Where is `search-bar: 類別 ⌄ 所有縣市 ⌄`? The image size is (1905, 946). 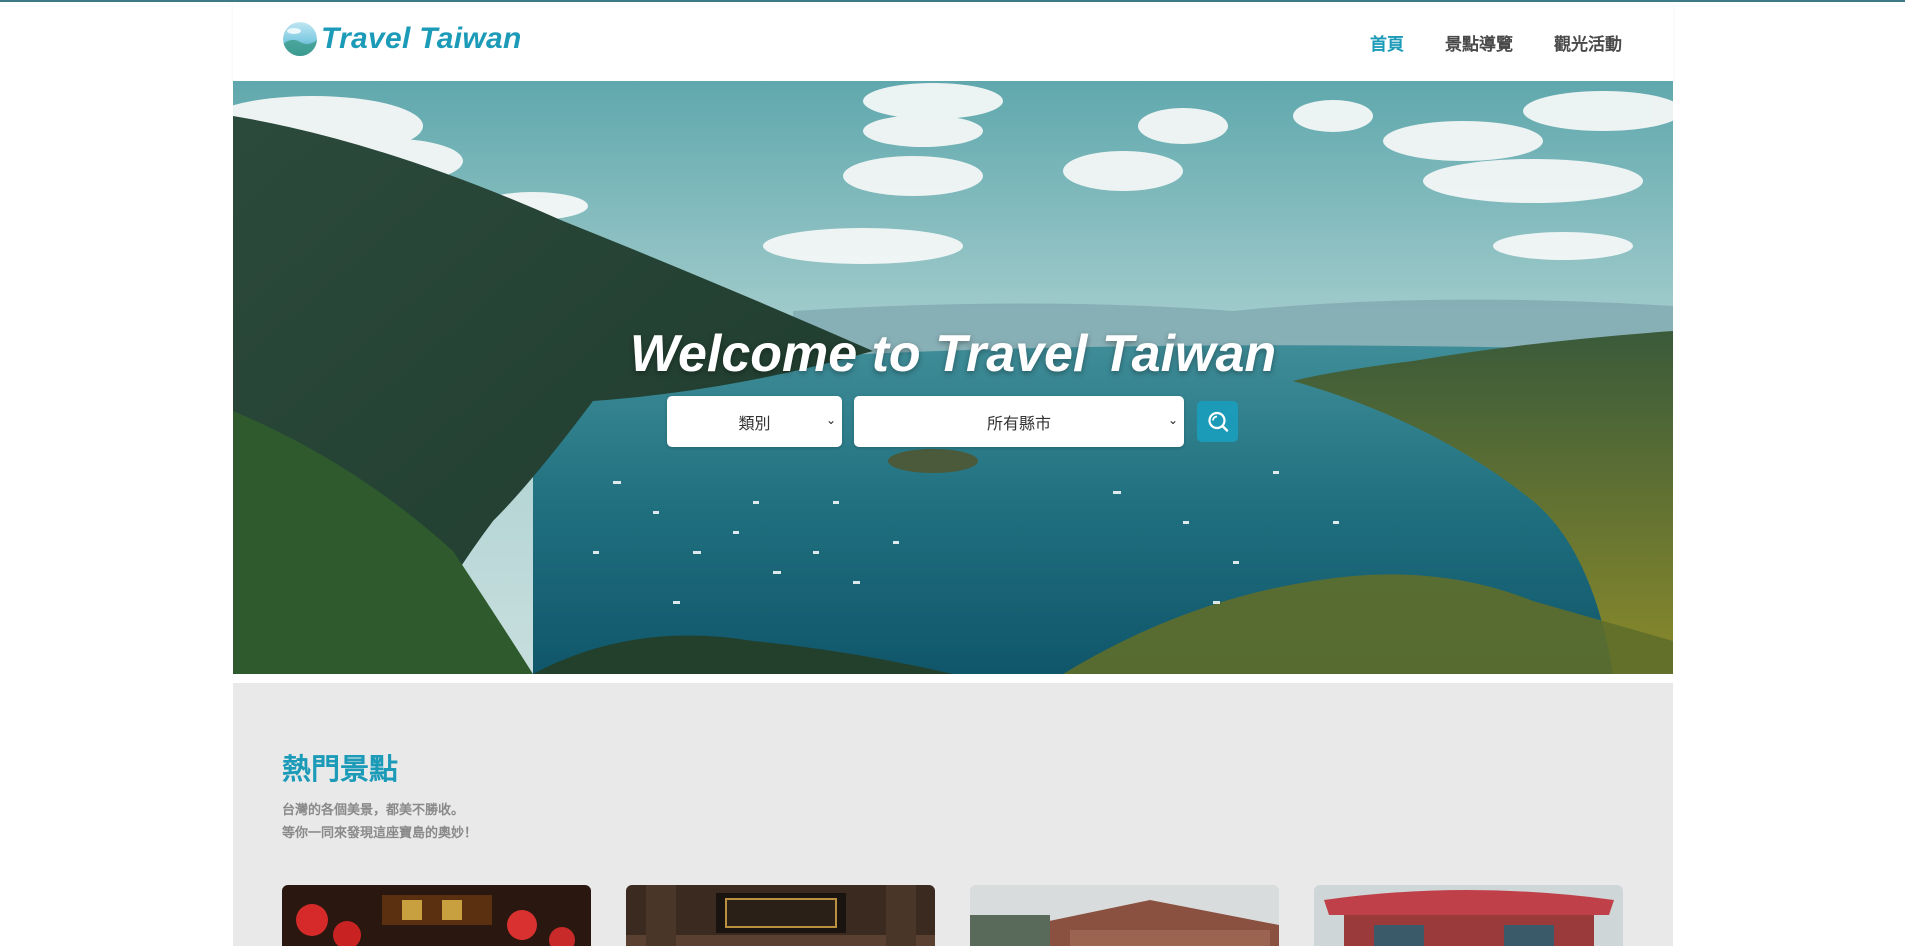 search-bar: 類別 ⌄ 所有縣市 ⌄ is located at coordinates (952, 421).